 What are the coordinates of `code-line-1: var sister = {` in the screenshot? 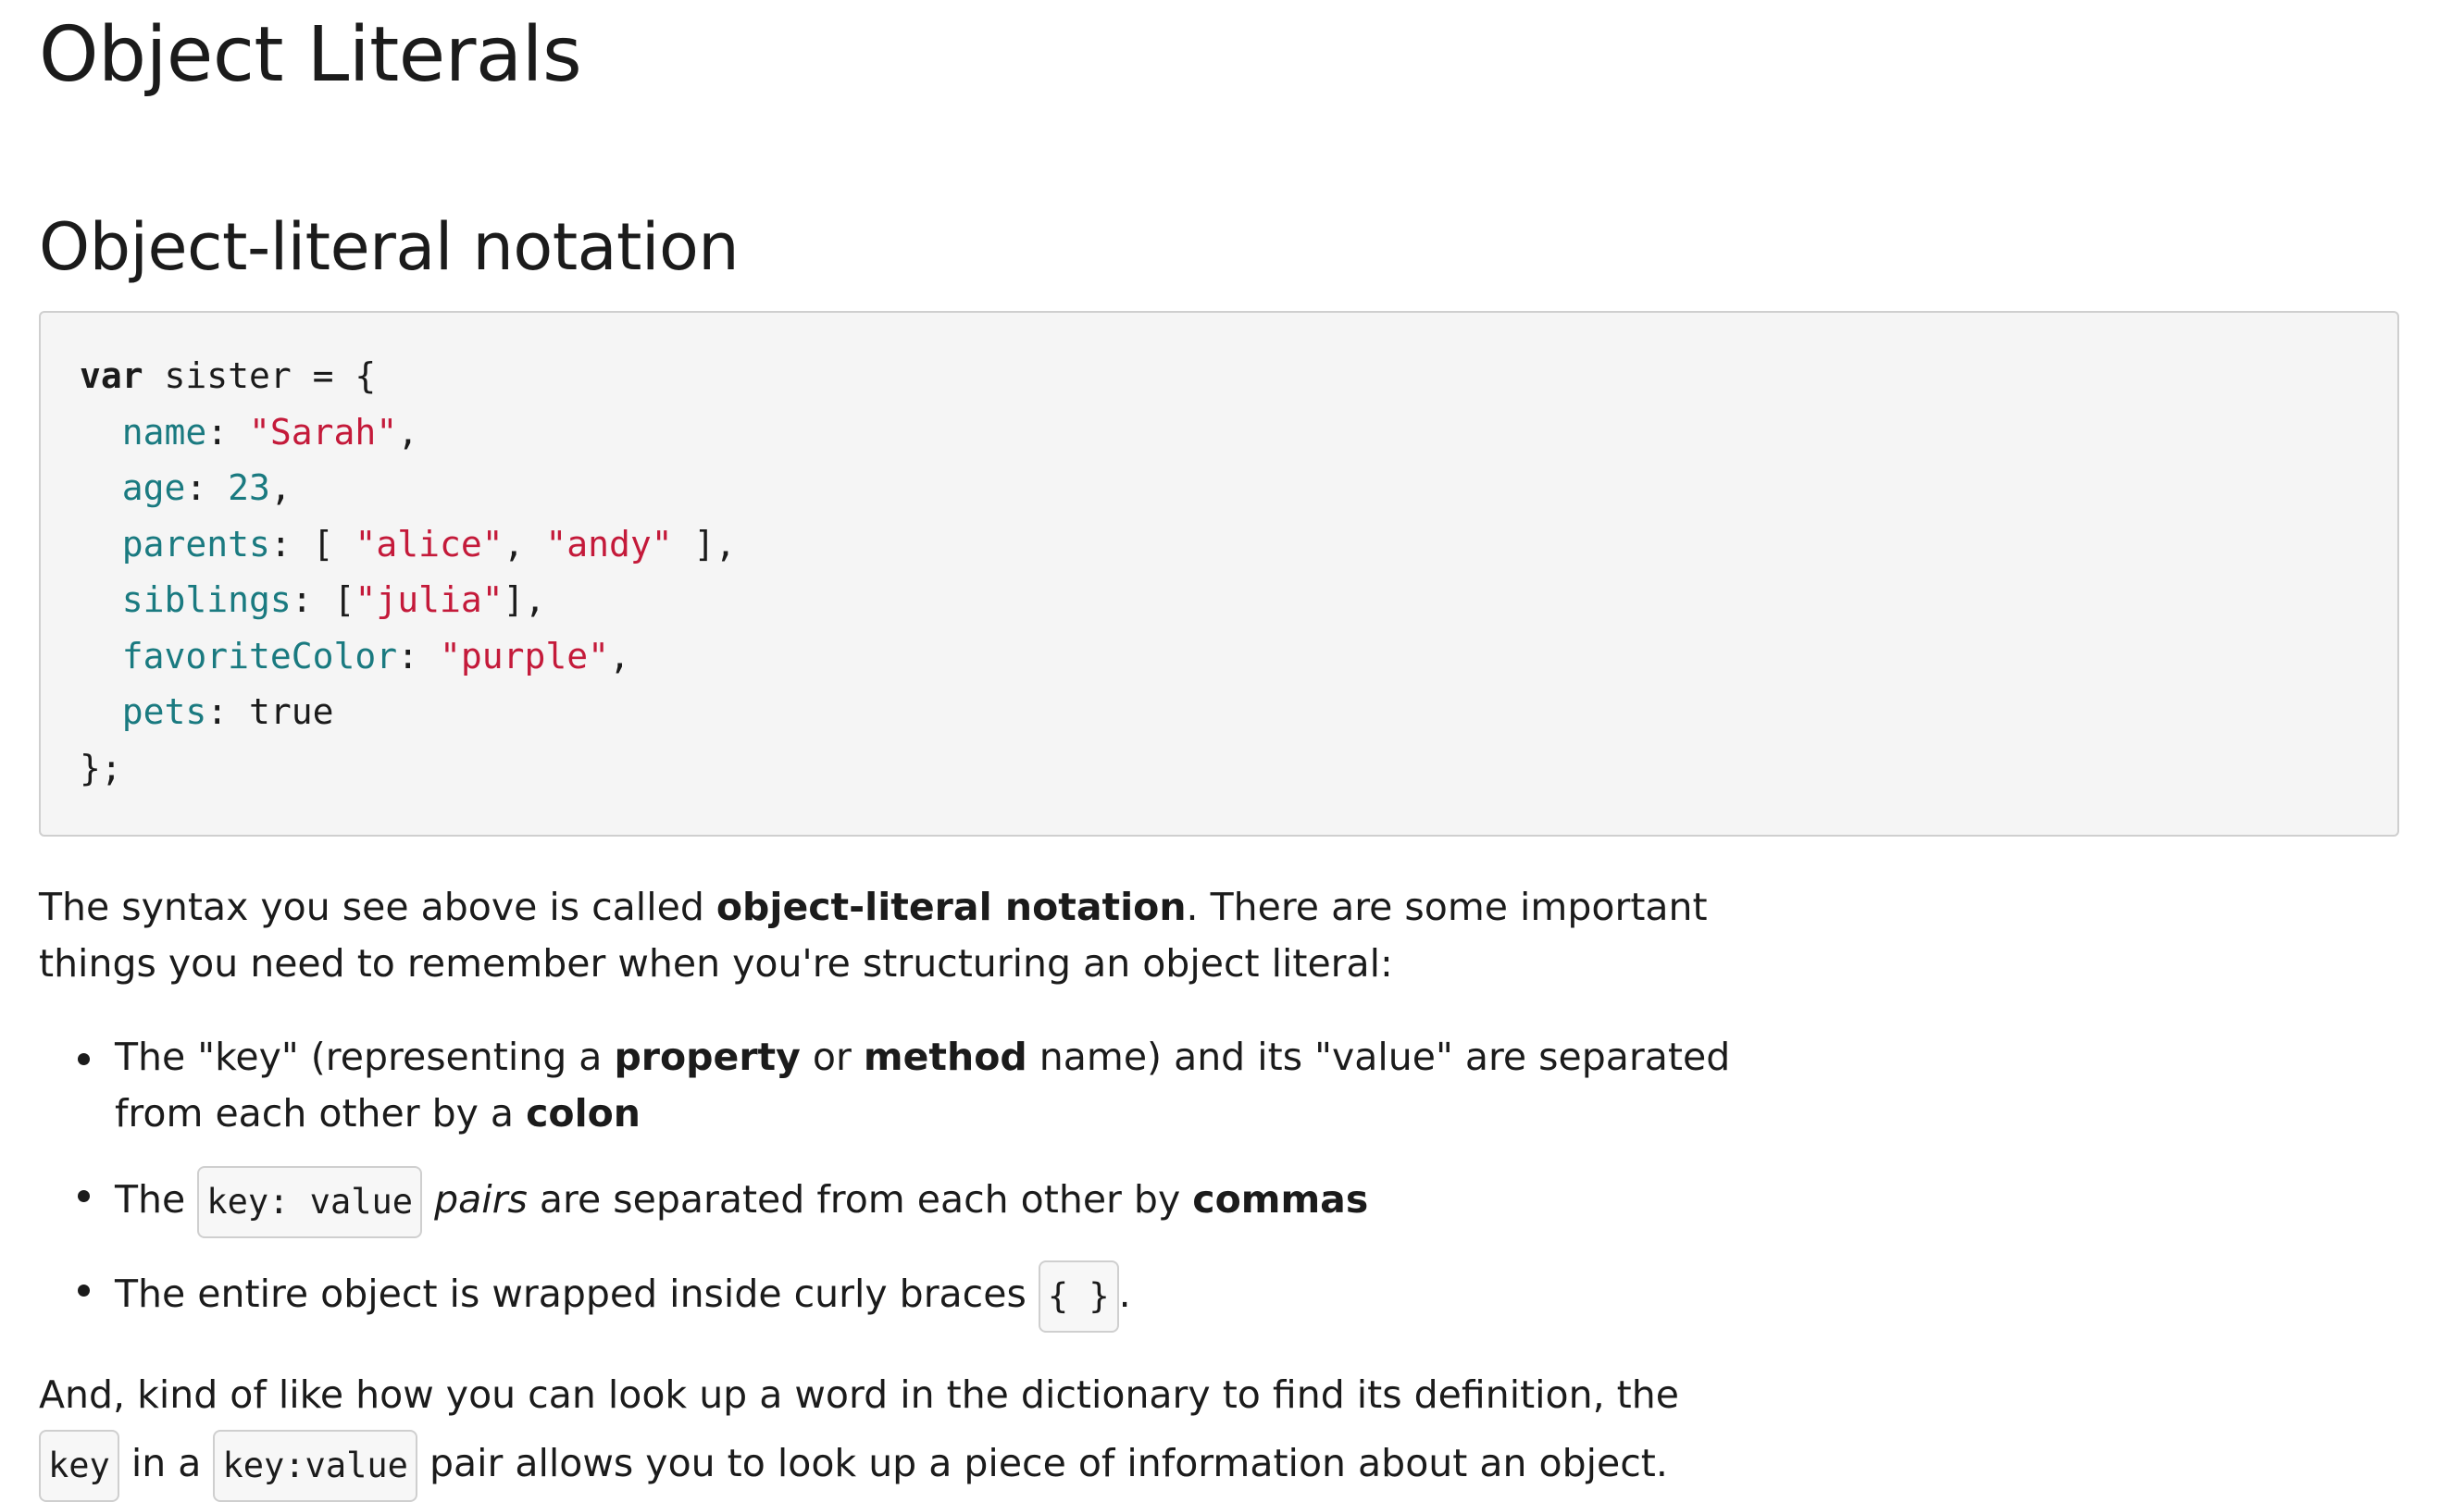 It's located at (1238, 376).